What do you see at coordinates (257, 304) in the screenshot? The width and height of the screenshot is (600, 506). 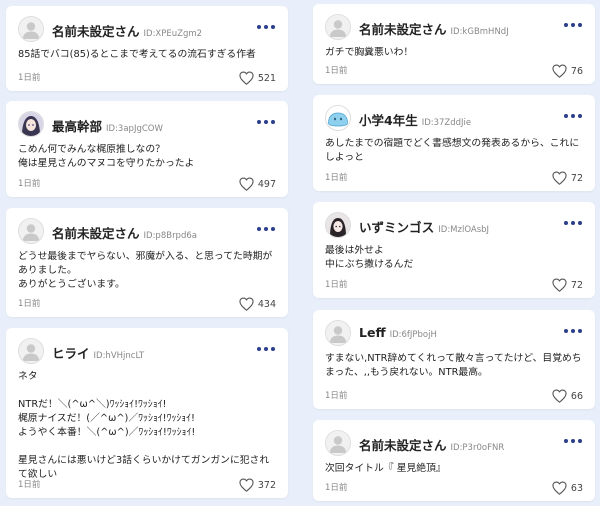 I see `like-button: 434` at bounding box center [257, 304].